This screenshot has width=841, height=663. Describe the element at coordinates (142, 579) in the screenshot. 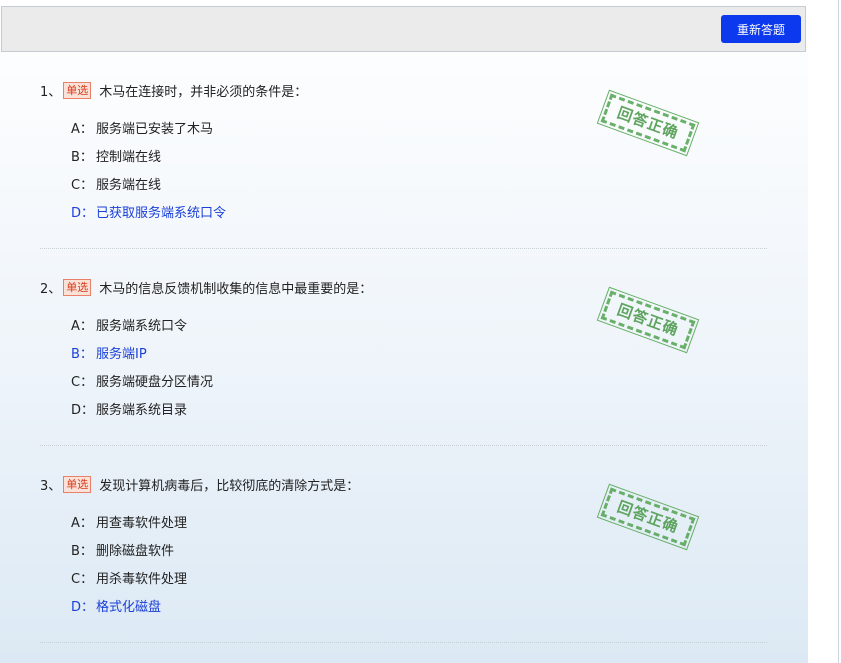

I see `option-text: 用杀毒软件处理` at that location.